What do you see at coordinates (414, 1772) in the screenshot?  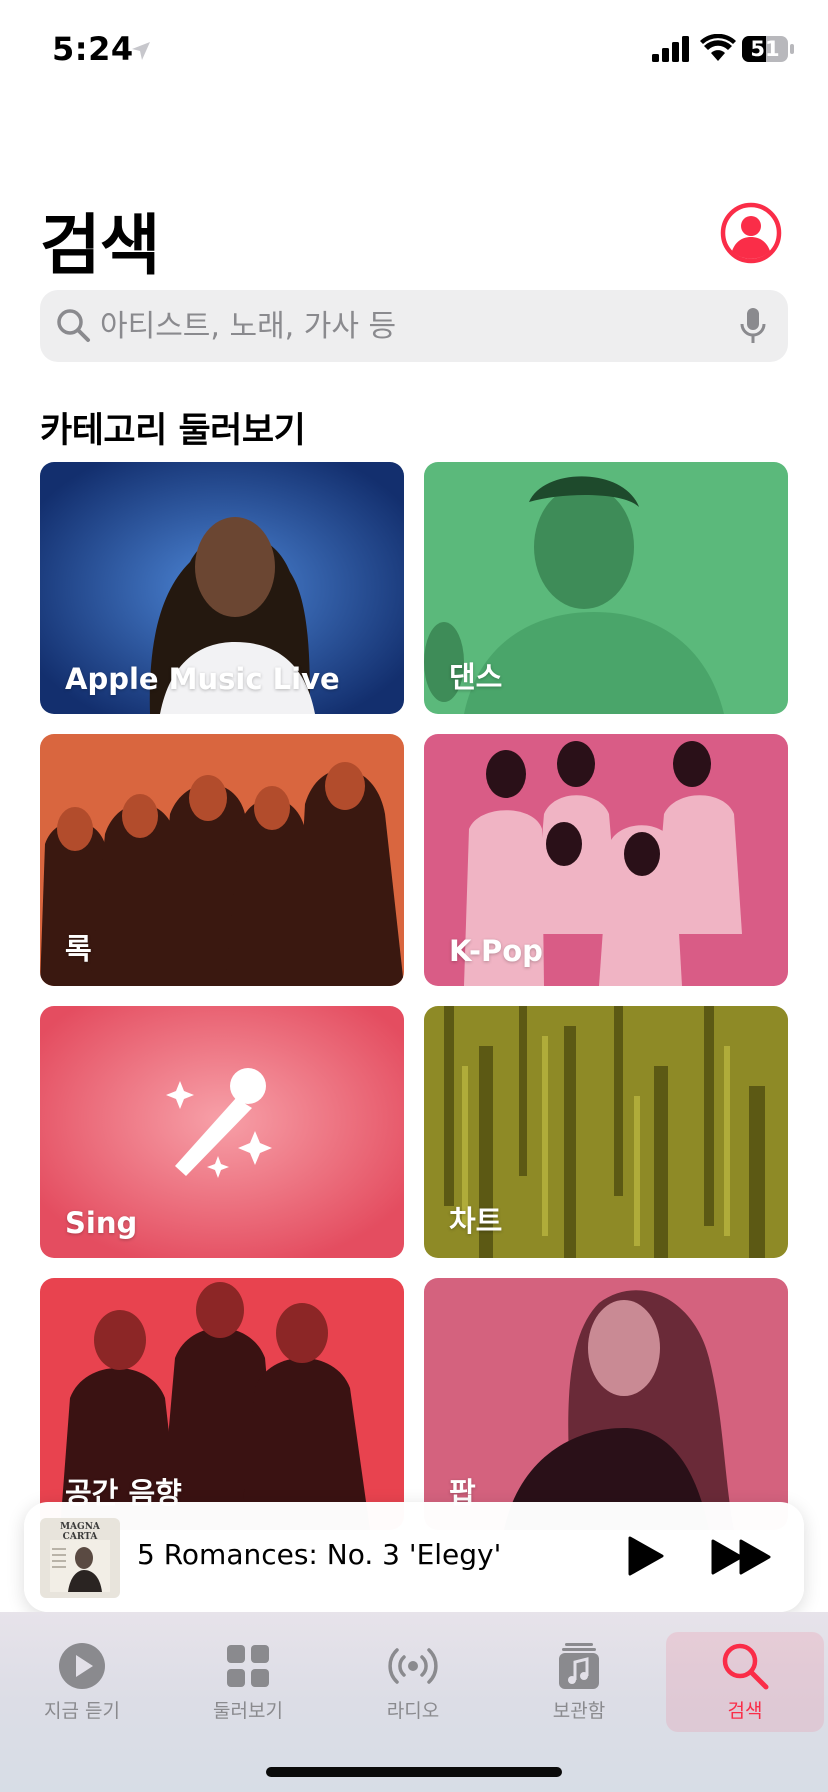 I see `home-indicator` at bounding box center [414, 1772].